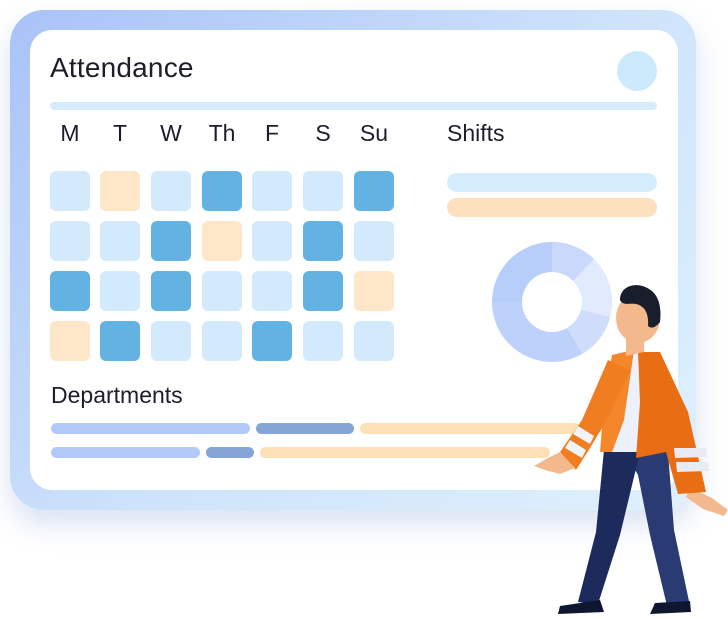 This screenshot has width=728, height=619. Describe the element at coordinates (631, 449) in the screenshot. I see `walking-person-illustration` at that location.